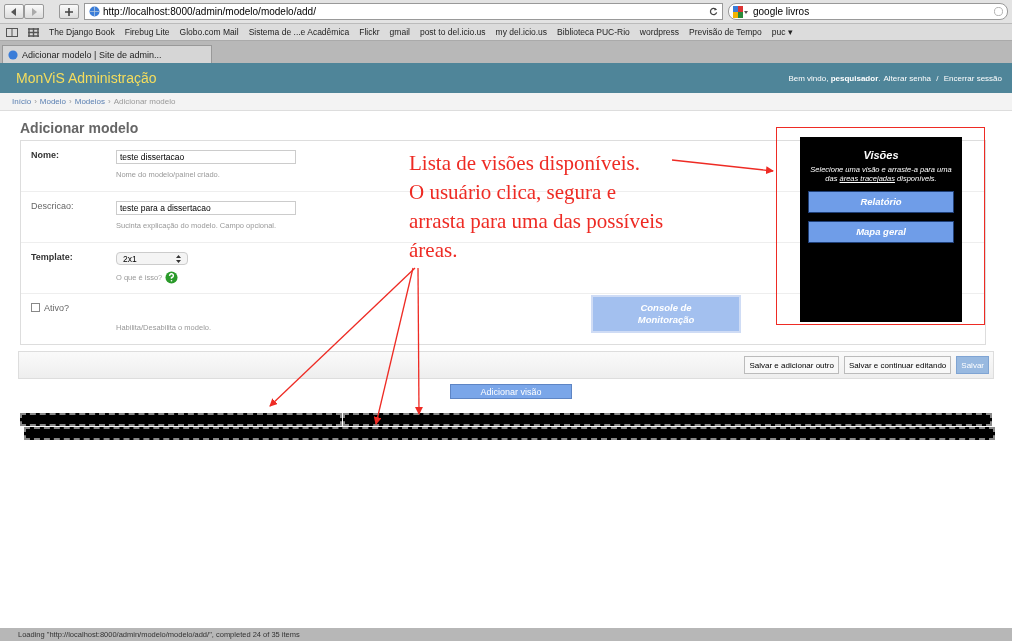 Image resolution: width=1012 pixels, height=641 pixels. I want to click on bookmark-link: wordpress, so click(659, 32).